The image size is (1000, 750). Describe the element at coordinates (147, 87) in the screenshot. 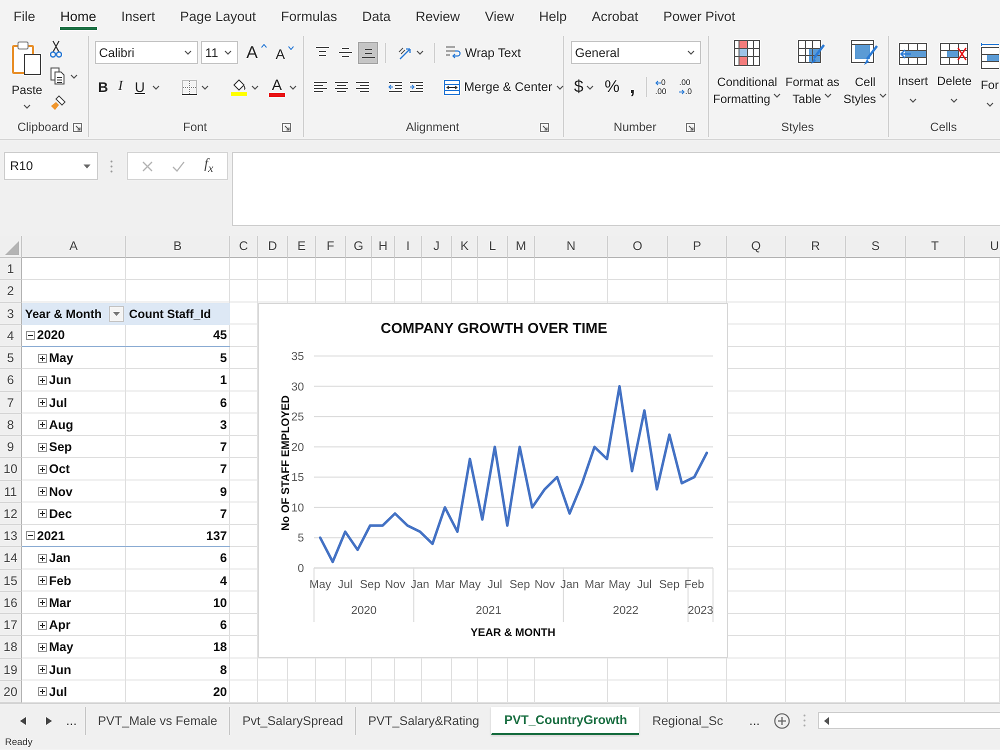

I see `font-style-button: U` at that location.